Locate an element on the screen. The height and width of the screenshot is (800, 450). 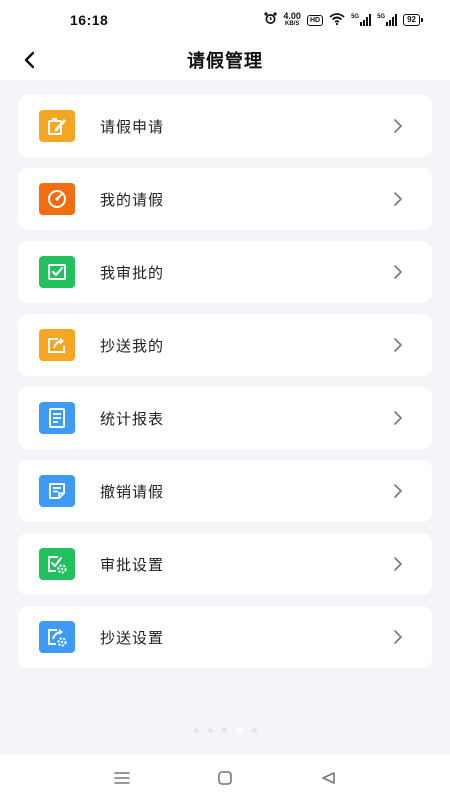
menu-item-approval-settings: 审批设置 is located at coordinates (225, 564).